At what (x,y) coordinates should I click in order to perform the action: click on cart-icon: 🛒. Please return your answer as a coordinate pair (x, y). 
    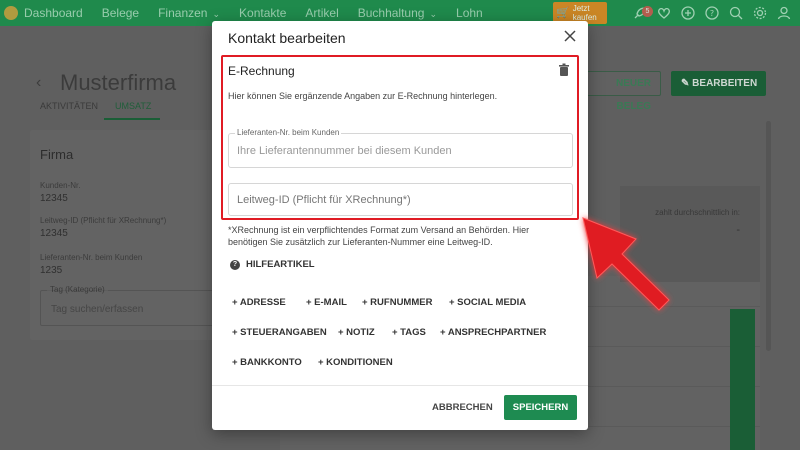
    Looking at the image, I should click on (563, 12).